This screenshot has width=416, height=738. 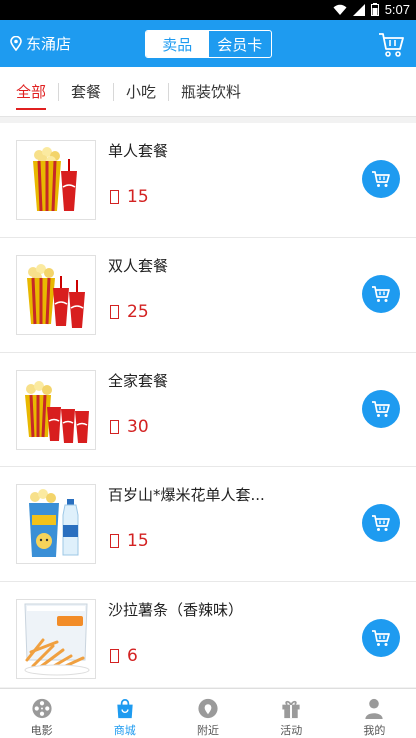 I want to click on store-name: 东涌店, so click(x=49, y=44).